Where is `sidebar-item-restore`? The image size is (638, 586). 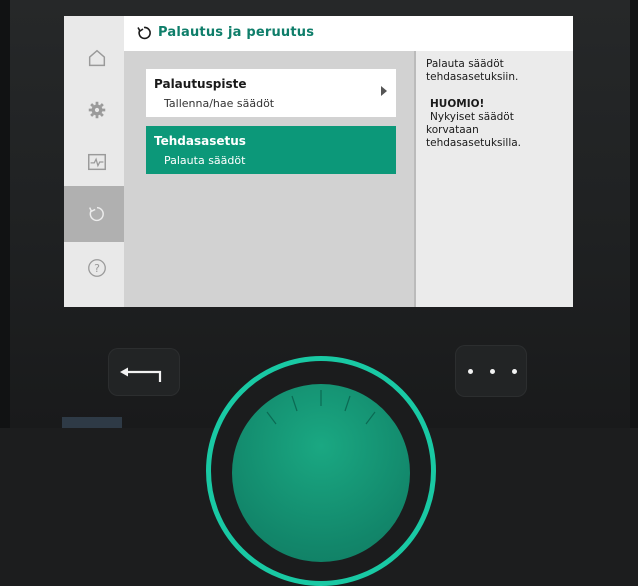 sidebar-item-restore is located at coordinates (97, 214).